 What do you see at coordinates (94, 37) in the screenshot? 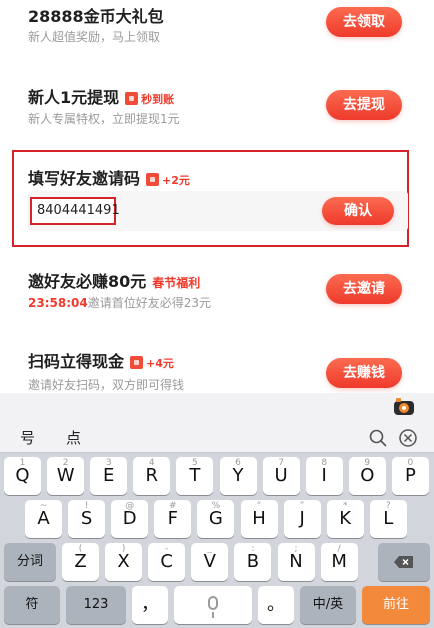
I see `task-subtitle: 新人超值奖励，马上领取` at bounding box center [94, 37].